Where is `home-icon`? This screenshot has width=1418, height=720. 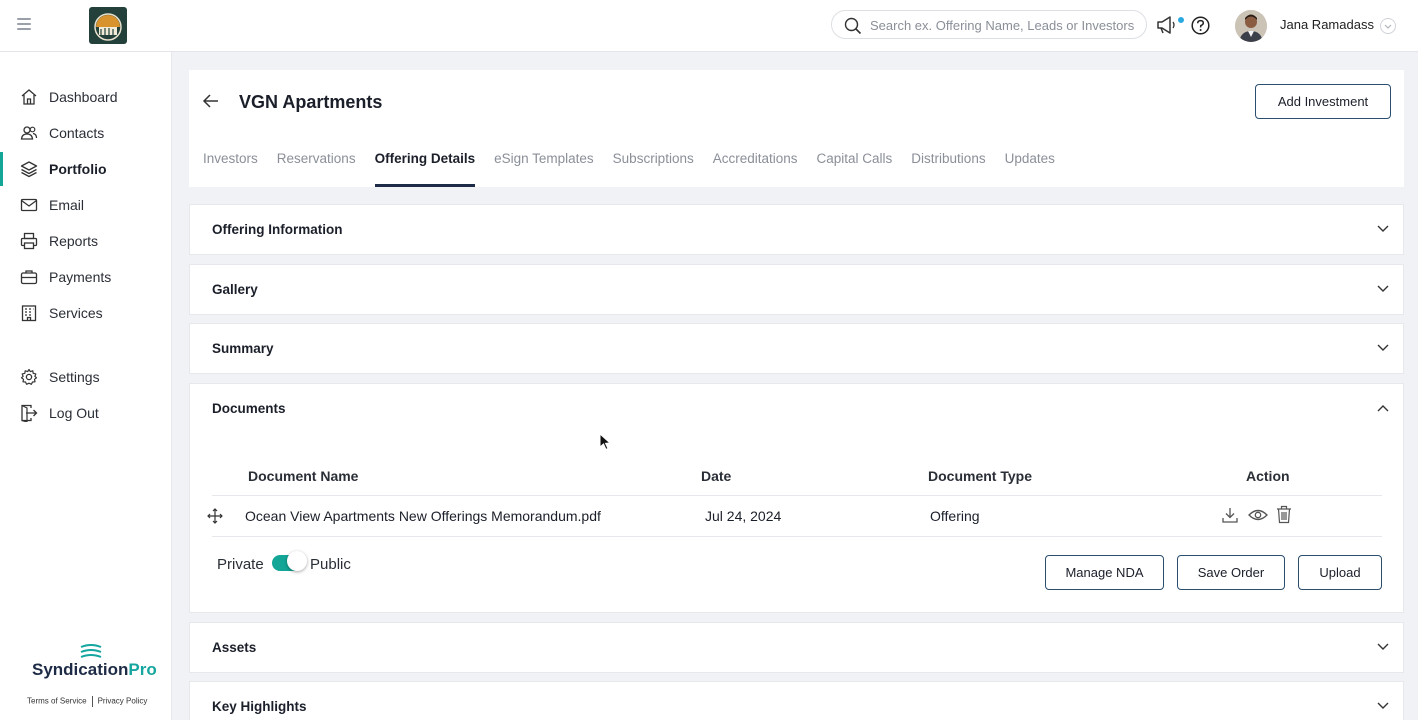
home-icon is located at coordinates (29, 97).